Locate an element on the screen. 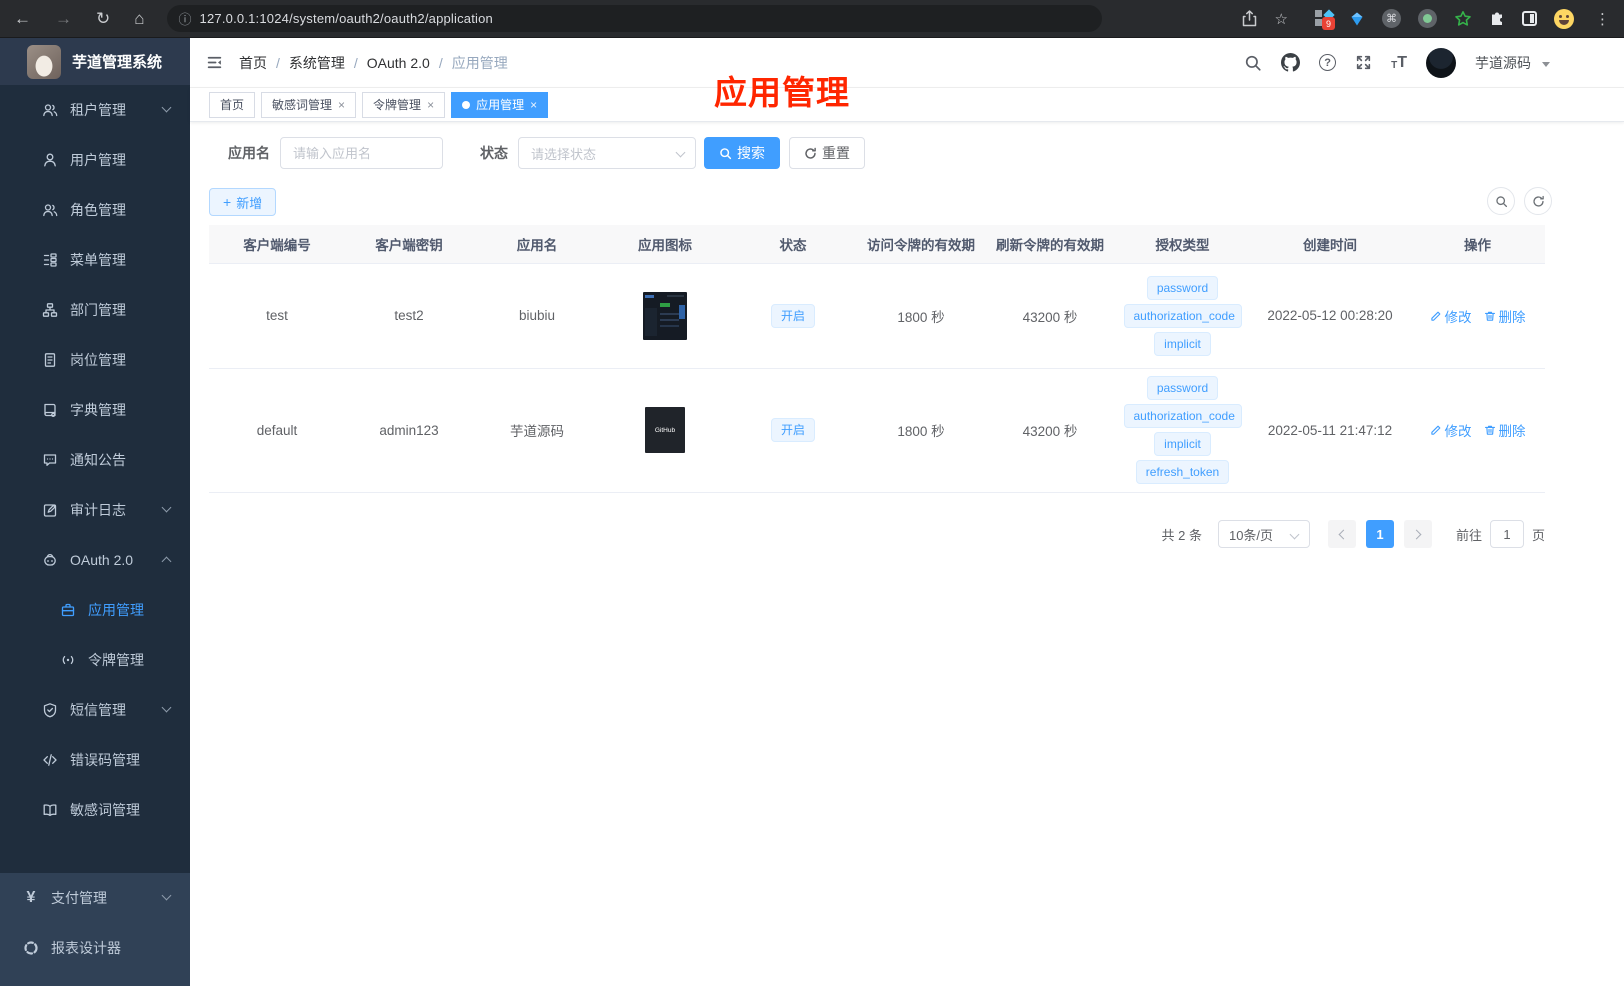  site-info-icon: ⓘ is located at coordinates (185, 18).